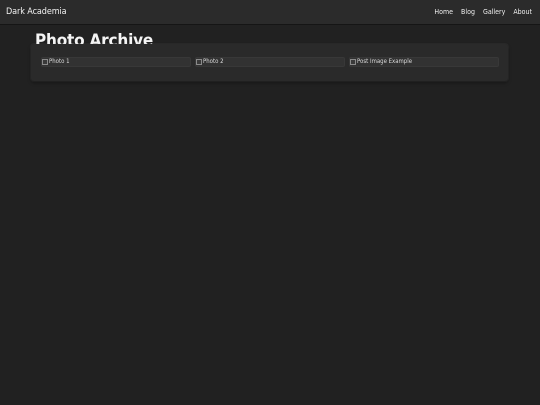 The height and width of the screenshot is (405, 540). Describe the element at coordinates (443, 12) in the screenshot. I see `nav-home-link: Home` at that location.